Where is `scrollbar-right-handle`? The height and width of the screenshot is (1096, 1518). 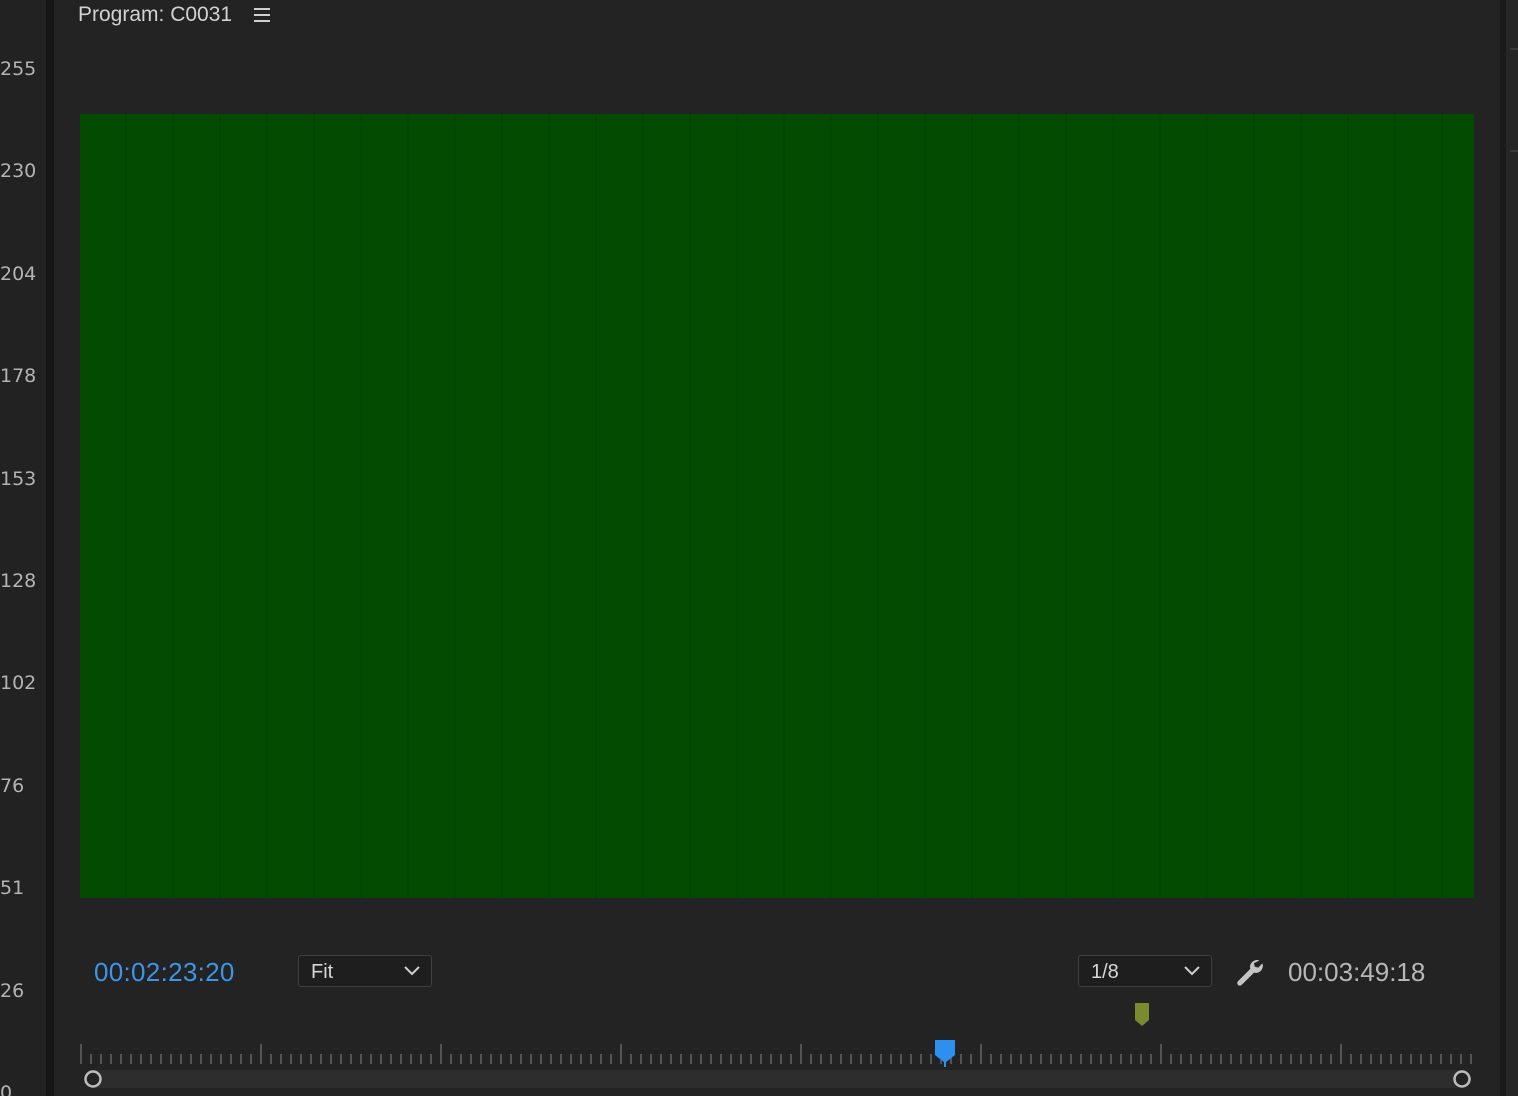 scrollbar-right-handle is located at coordinates (1462, 1079).